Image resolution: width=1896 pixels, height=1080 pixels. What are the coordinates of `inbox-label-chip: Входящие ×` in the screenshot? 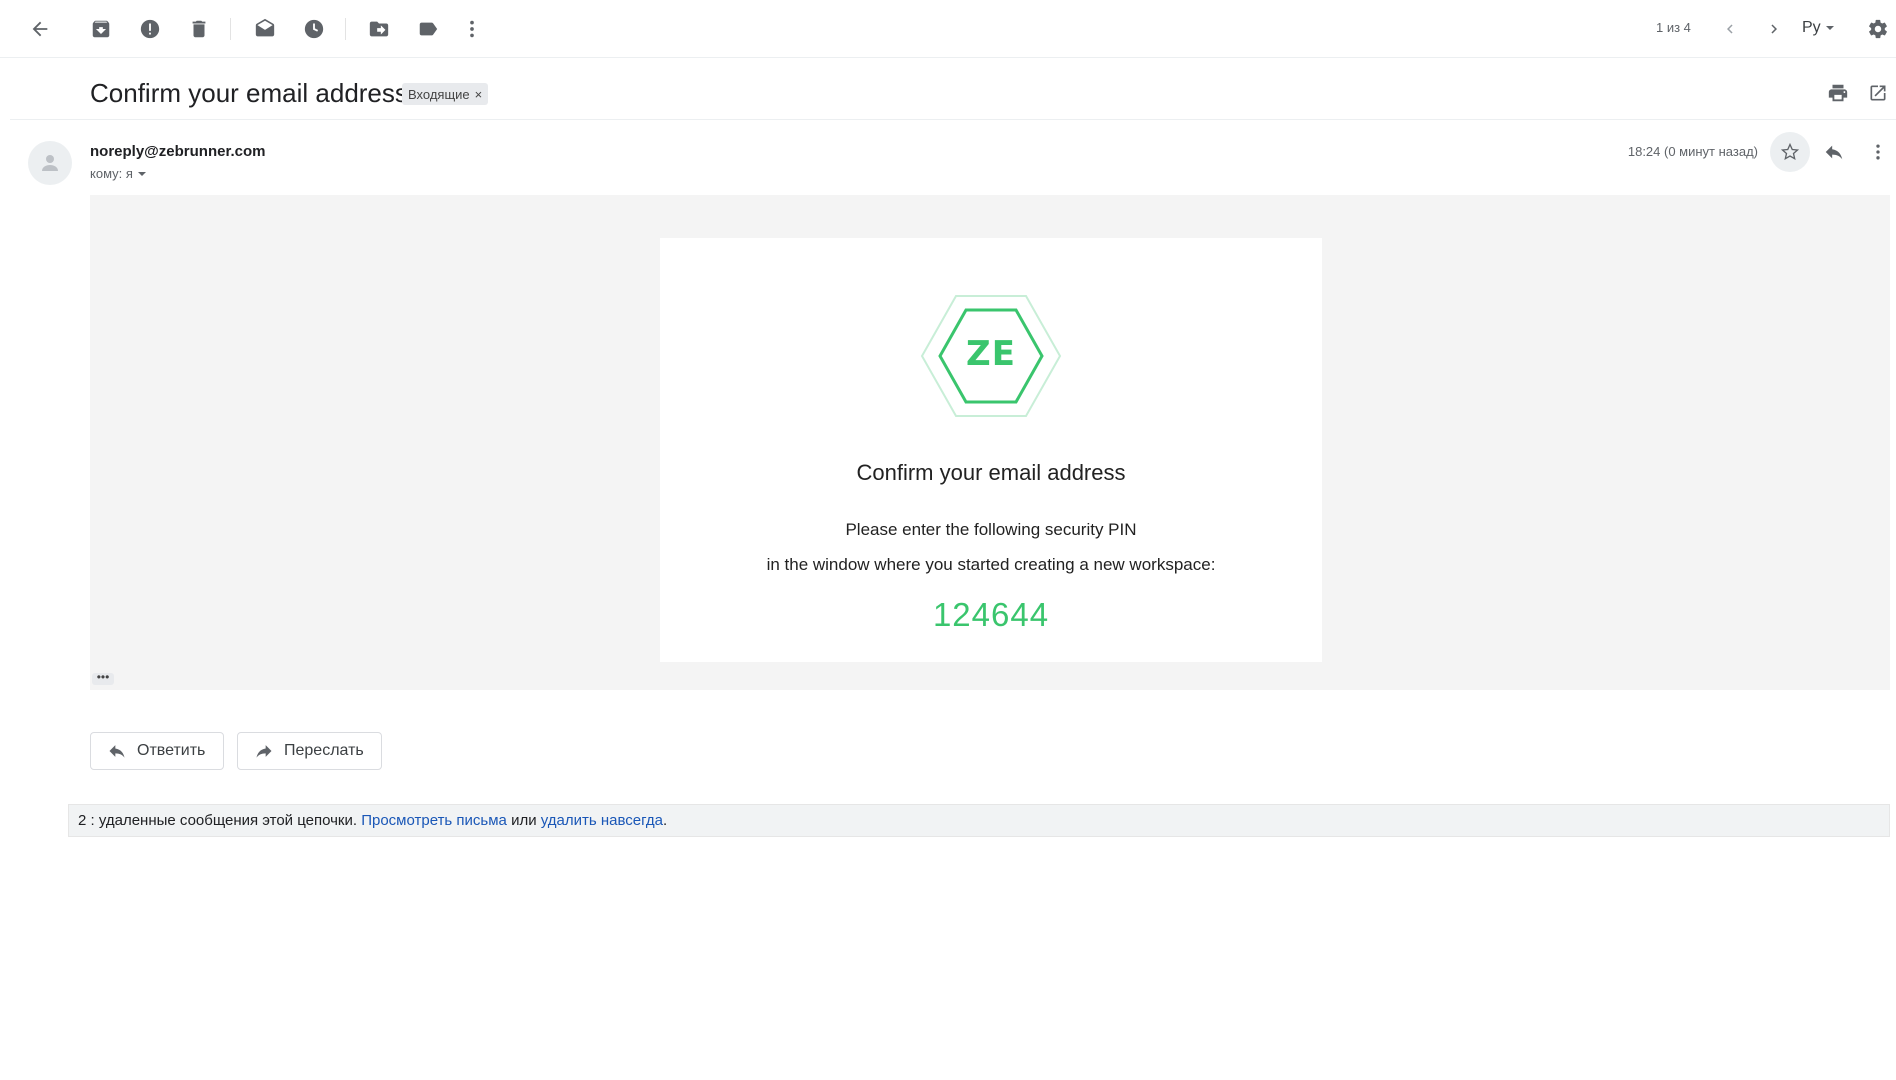 It's located at (445, 94).